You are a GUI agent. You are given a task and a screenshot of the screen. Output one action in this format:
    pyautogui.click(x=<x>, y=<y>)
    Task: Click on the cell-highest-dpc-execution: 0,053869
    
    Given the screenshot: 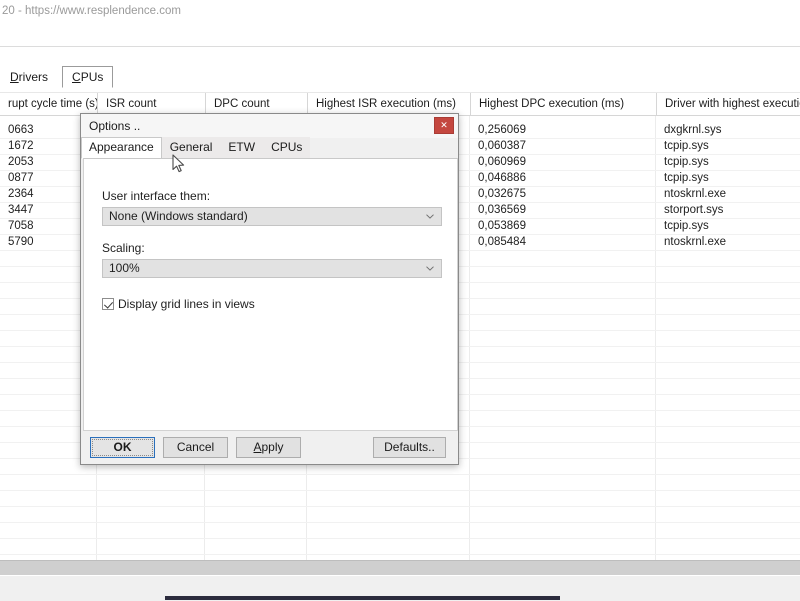 What is the action you would take?
    pyautogui.click(x=502, y=226)
    